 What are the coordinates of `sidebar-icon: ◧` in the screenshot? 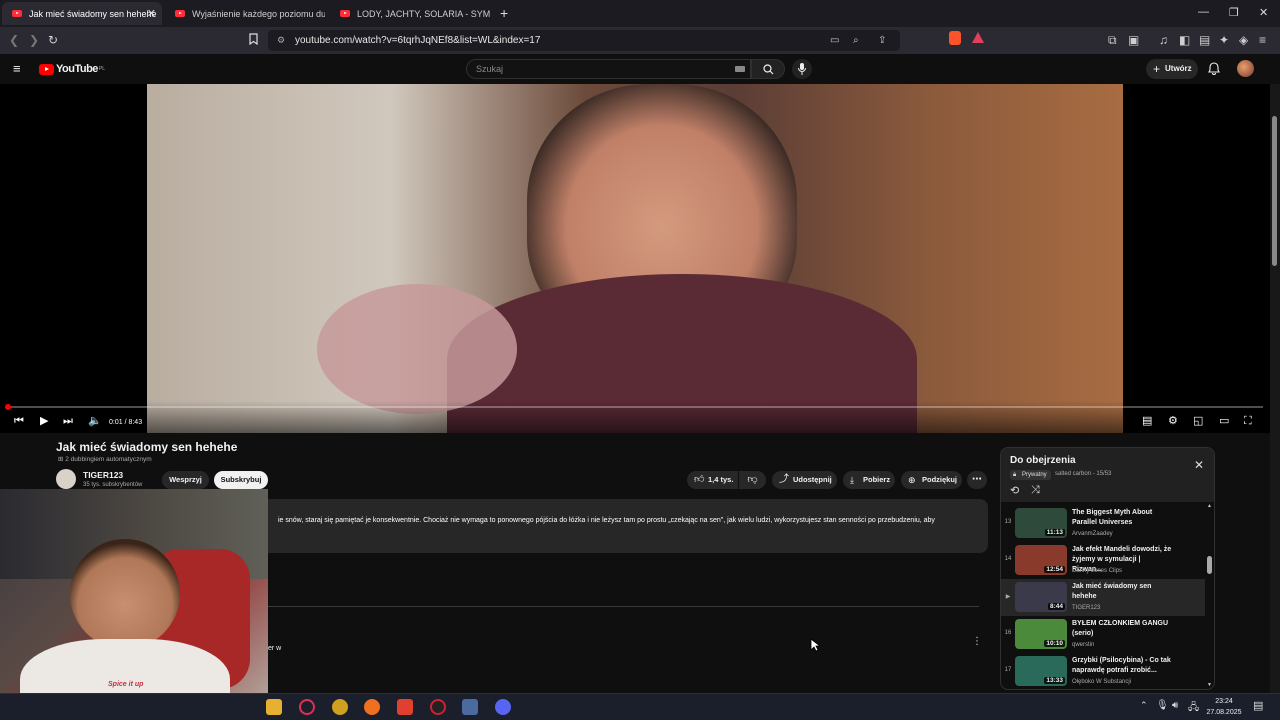 It's located at (1184, 40).